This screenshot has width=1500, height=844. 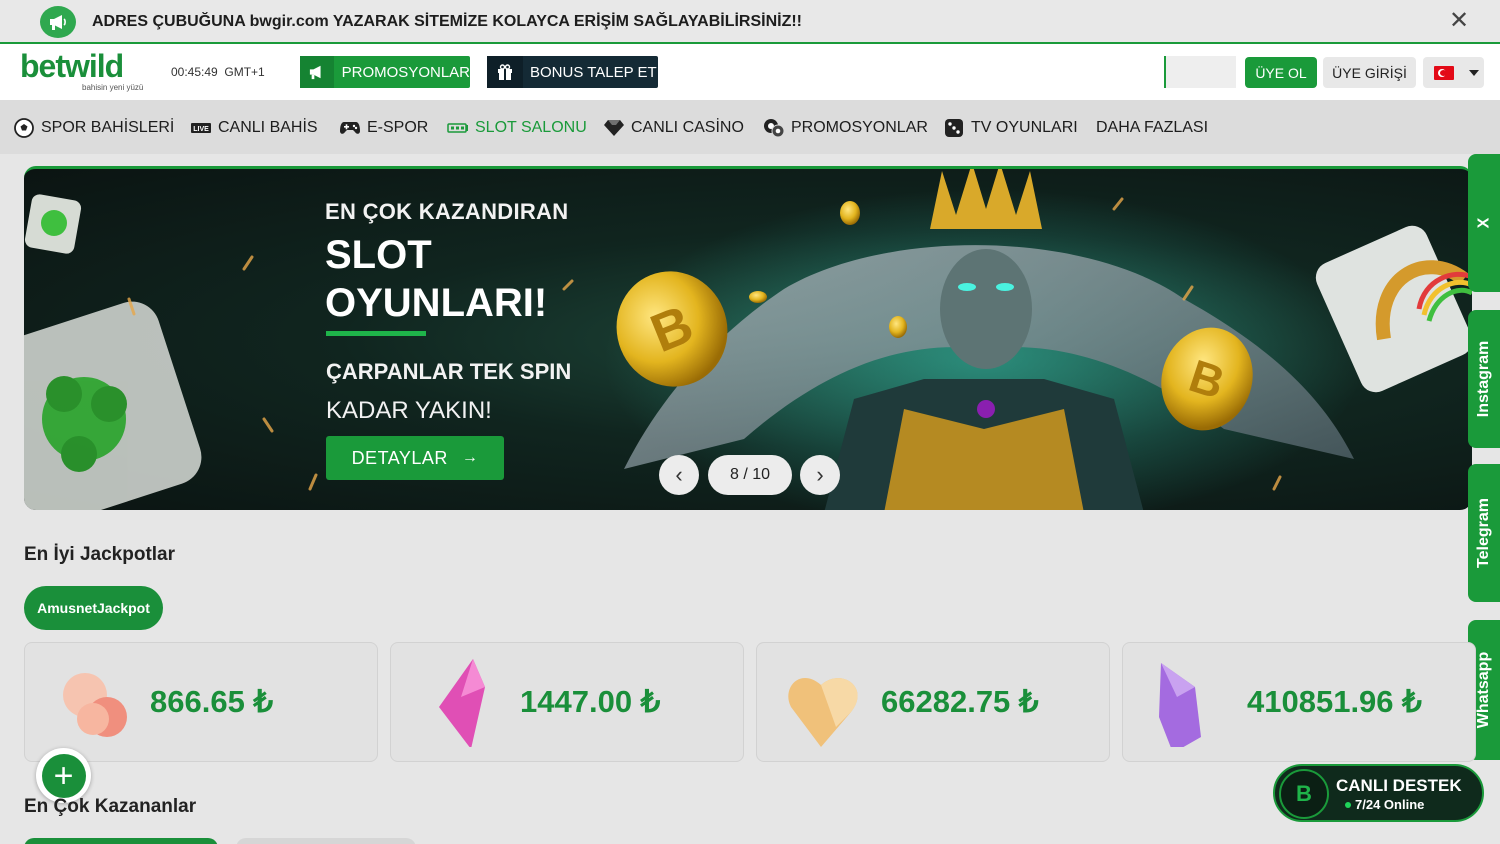 What do you see at coordinates (113, 87) in the screenshot?
I see `logo-tagline: bahisin yeni yüzü` at bounding box center [113, 87].